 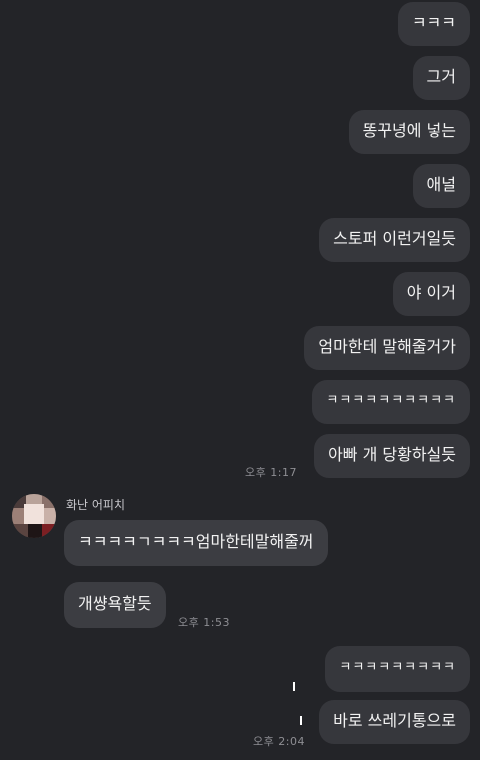 I want to click on sent-message-bubble: 애널, so click(x=441, y=186).